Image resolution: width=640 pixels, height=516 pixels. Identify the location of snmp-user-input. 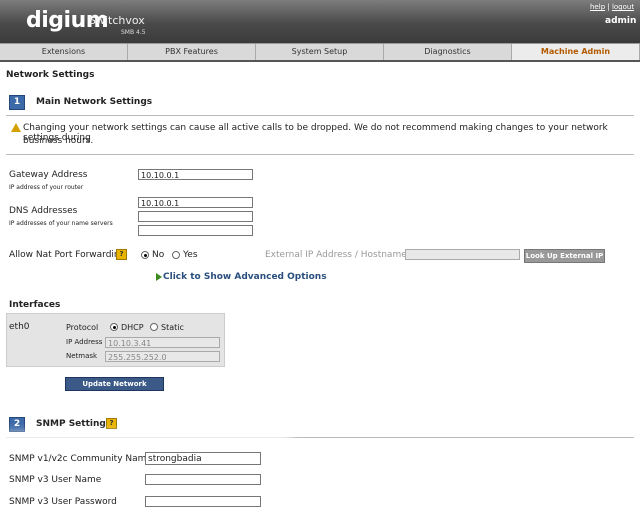
(203, 479).